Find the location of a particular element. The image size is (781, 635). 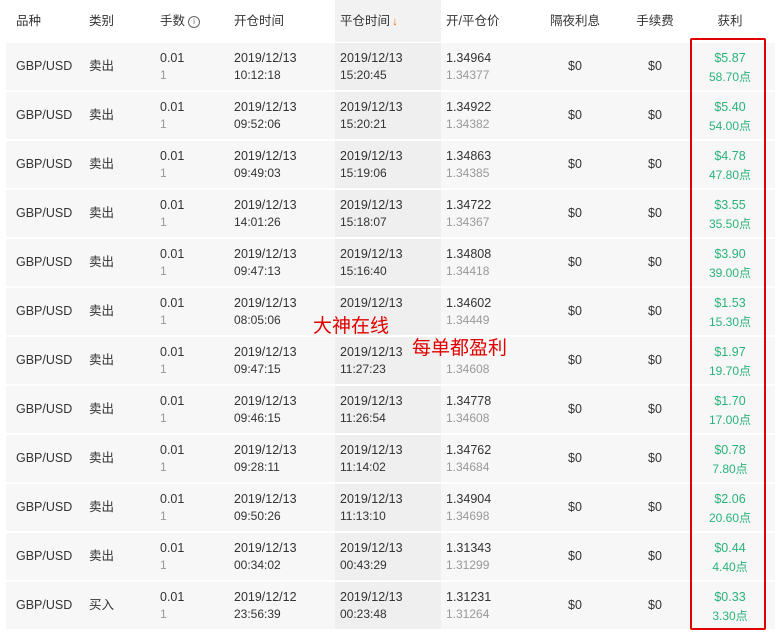

close-price-cell: 1.34608 is located at coordinates (468, 369).